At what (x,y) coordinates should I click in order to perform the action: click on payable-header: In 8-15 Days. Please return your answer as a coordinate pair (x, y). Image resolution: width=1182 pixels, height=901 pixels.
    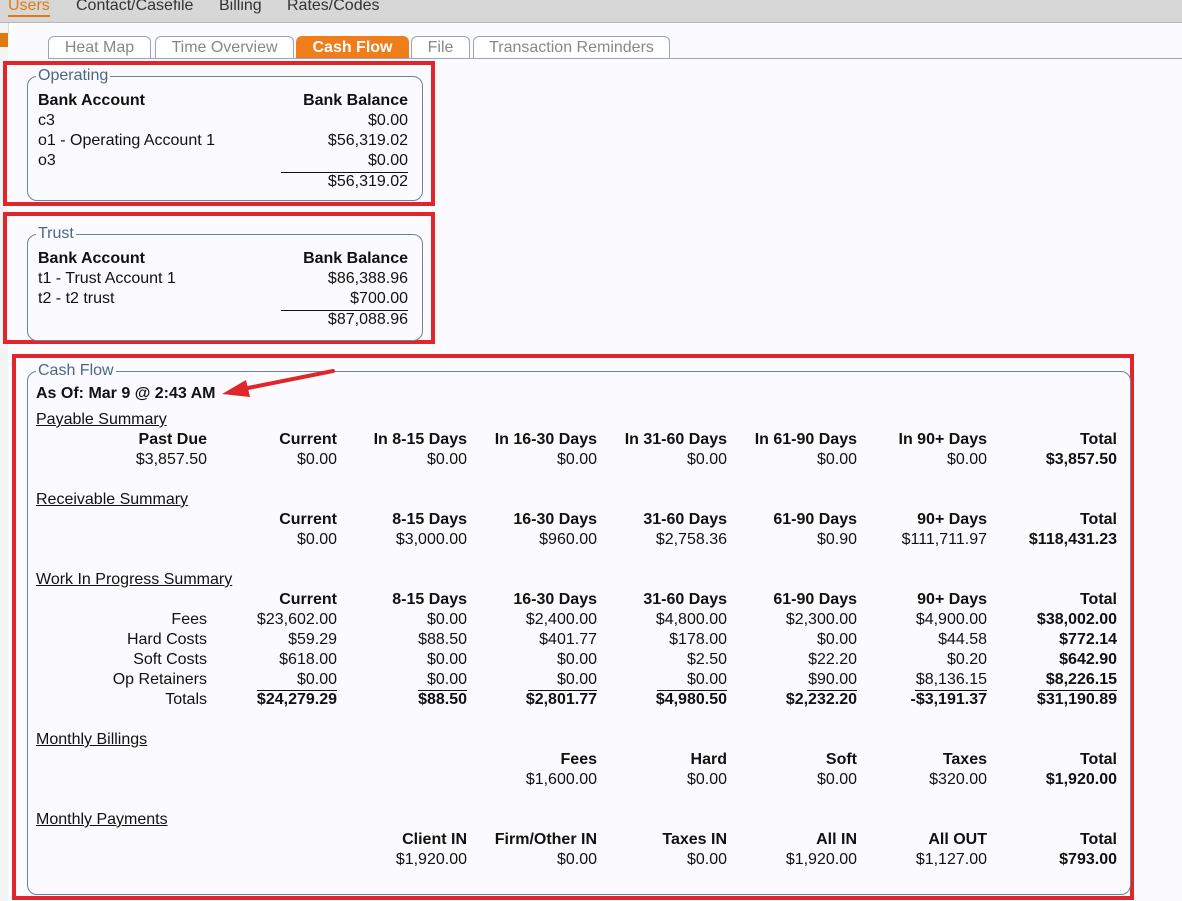
    Looking at the image, I should click on (420, 439).